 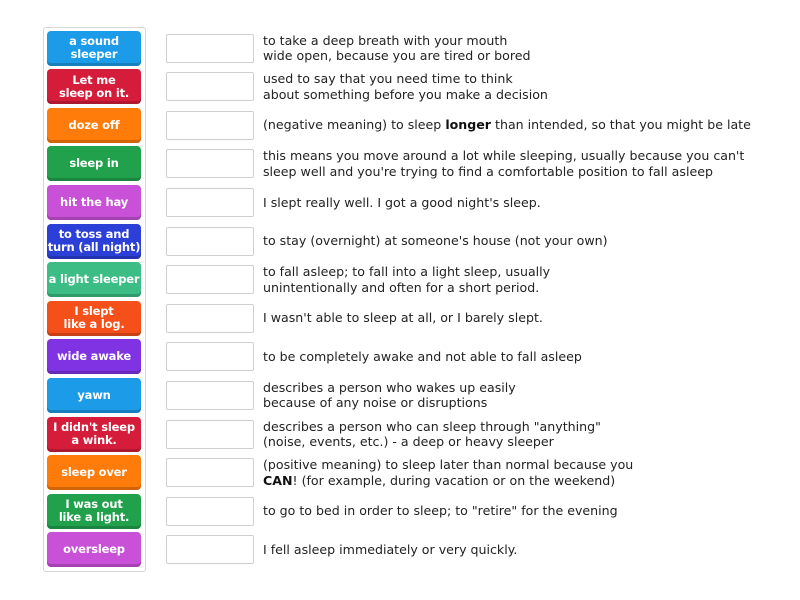 What do you see at coordinates (94, 318) in the screenshot?
I see `term-tile: I slept like a log.` at bounding box center [94, 318].